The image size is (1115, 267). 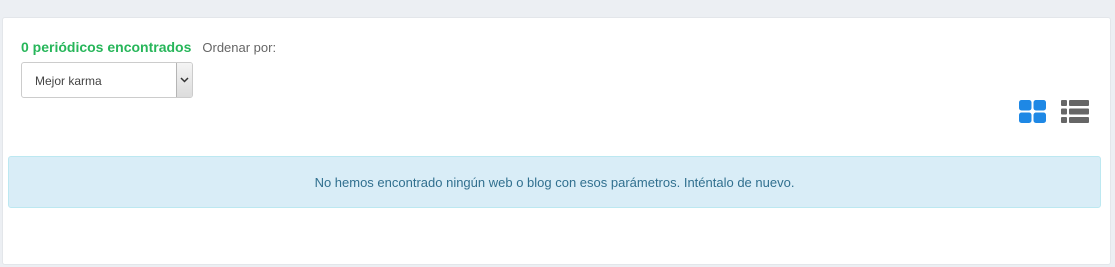 I want to click on chevron-down-icon, so click(x=184, y=80).